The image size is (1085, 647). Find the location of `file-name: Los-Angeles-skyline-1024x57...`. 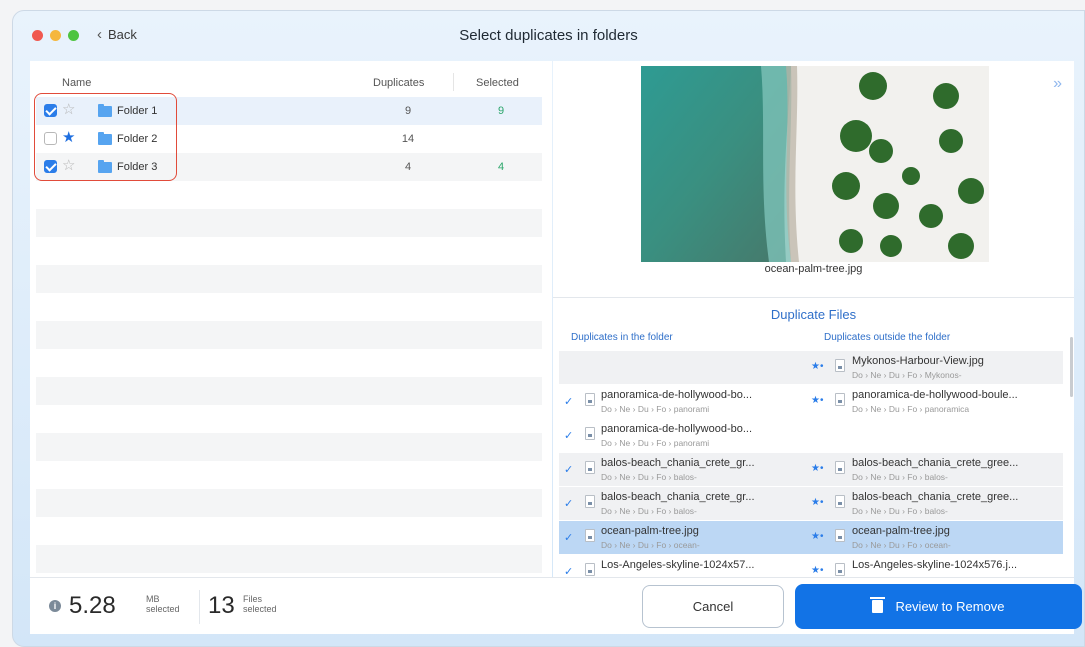

file-name: Los-Angeles-skyline-1024x57... is located at coordinates (678, 565).